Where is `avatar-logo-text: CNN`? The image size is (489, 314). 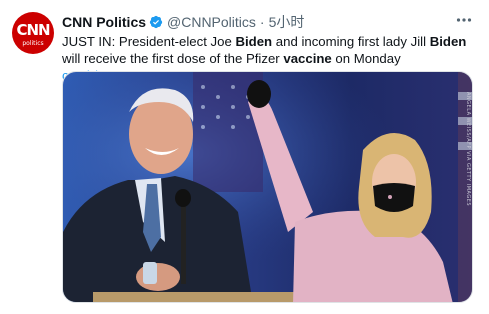
avatar-logo-text: CNN is located at coordinates (33, 30).